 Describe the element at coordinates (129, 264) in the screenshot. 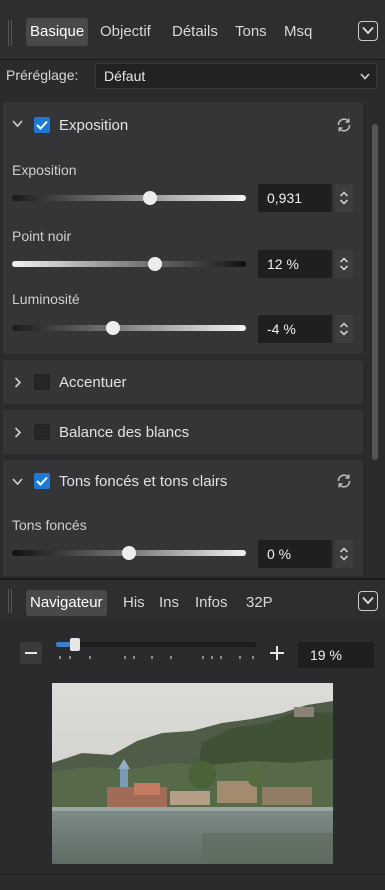

I see `black-point-slider` at that location.